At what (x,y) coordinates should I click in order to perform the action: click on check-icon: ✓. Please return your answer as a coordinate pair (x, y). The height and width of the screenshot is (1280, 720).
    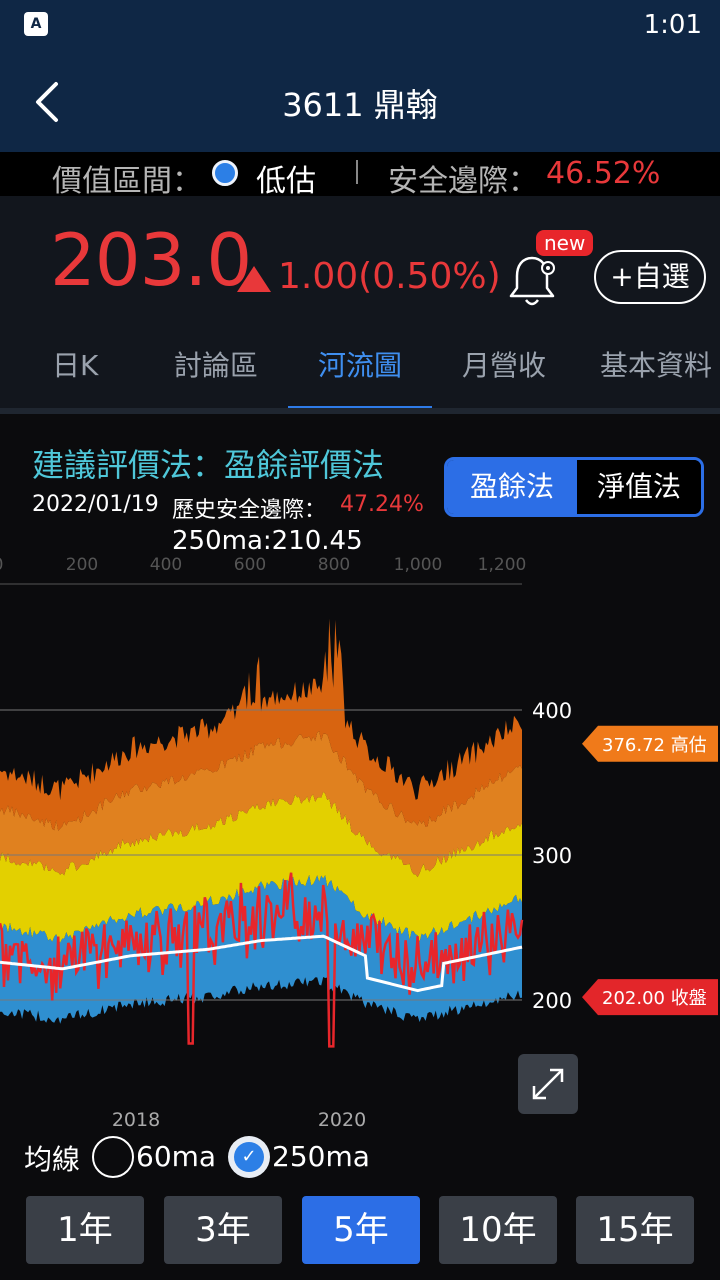
    Looking at the image, I should click on (249, 1157).